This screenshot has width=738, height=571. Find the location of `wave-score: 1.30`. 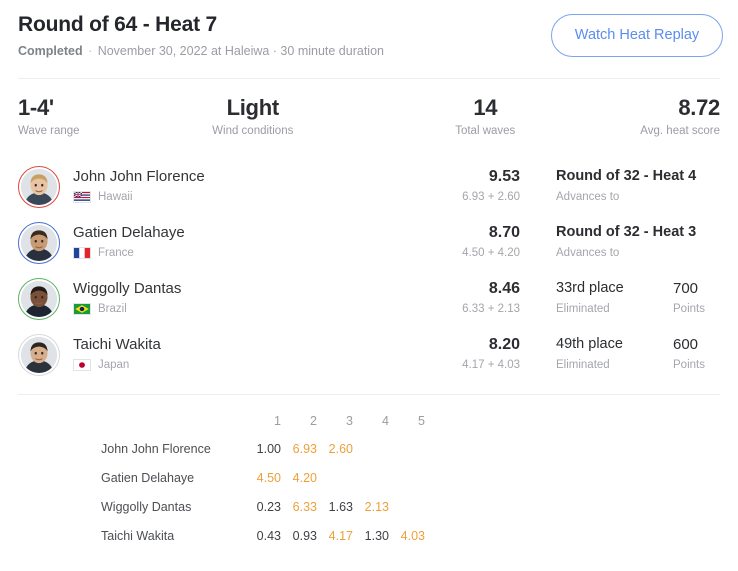

wave-score: 1.30 is located at coordinates (376, 536).